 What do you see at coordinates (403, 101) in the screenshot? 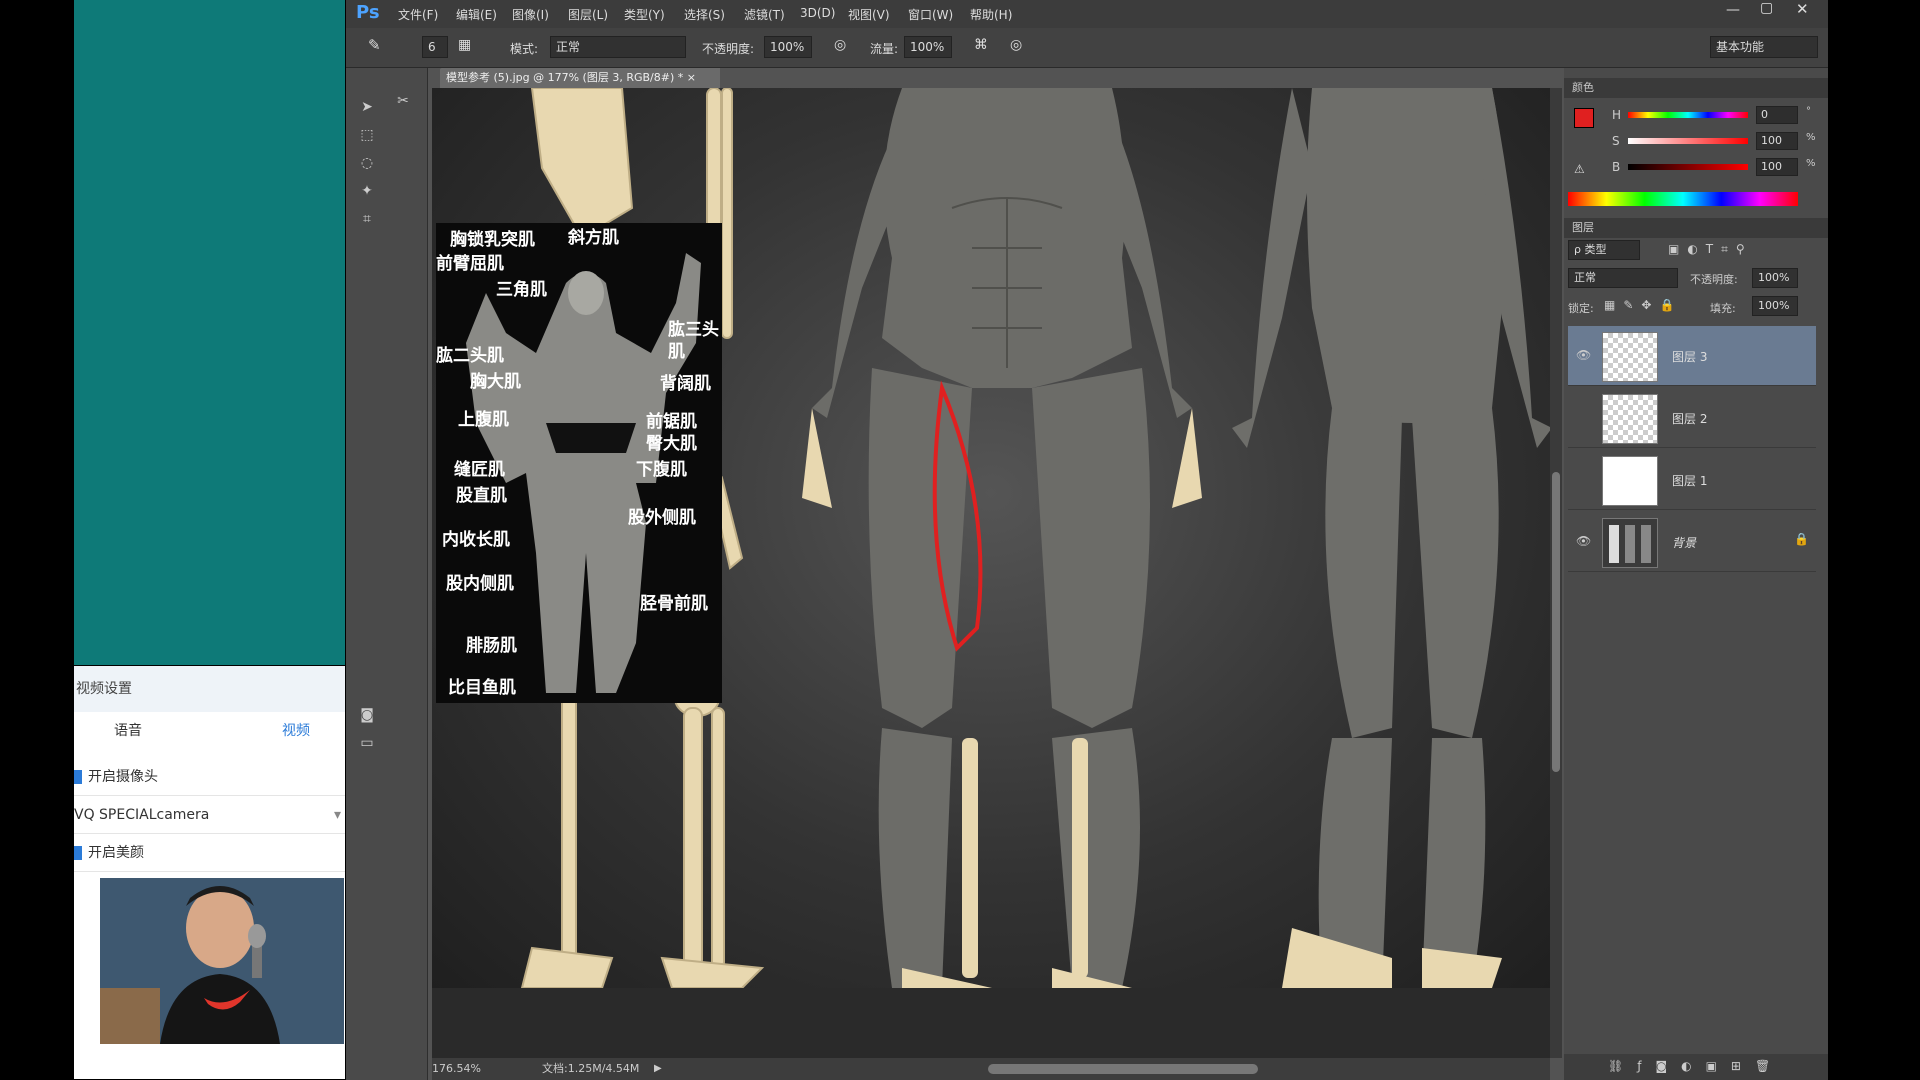
I see `tool-options-icon: ✂` at bounding box center [403, 101].